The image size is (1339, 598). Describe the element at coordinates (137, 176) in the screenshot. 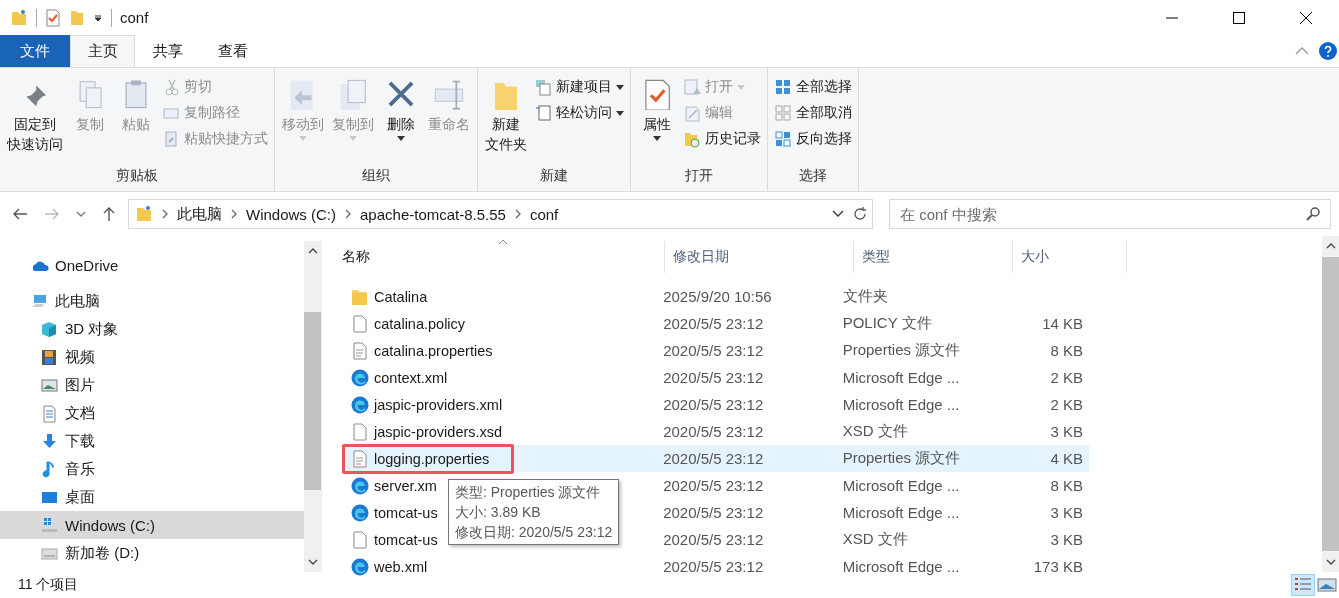

I see `group-label: 剪贴板` at that location.